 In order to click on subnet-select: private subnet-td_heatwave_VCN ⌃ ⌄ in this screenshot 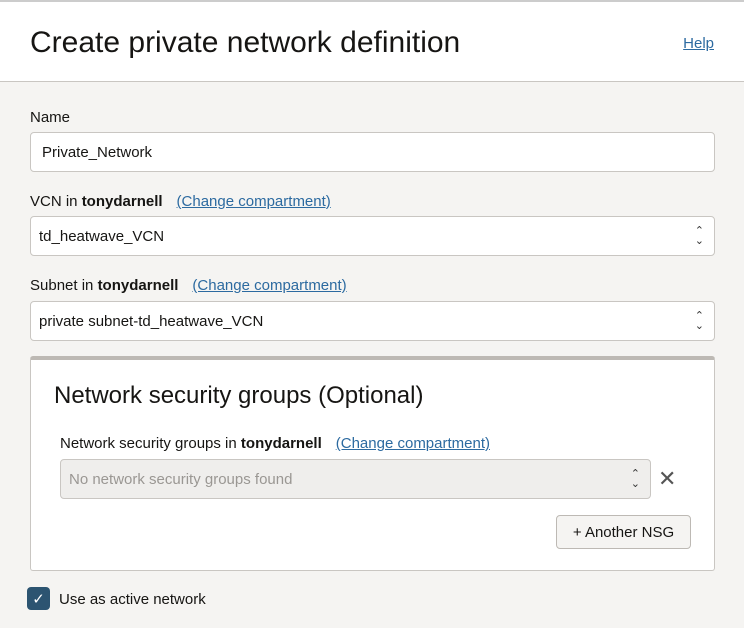, I will do `click(372, 321)`.